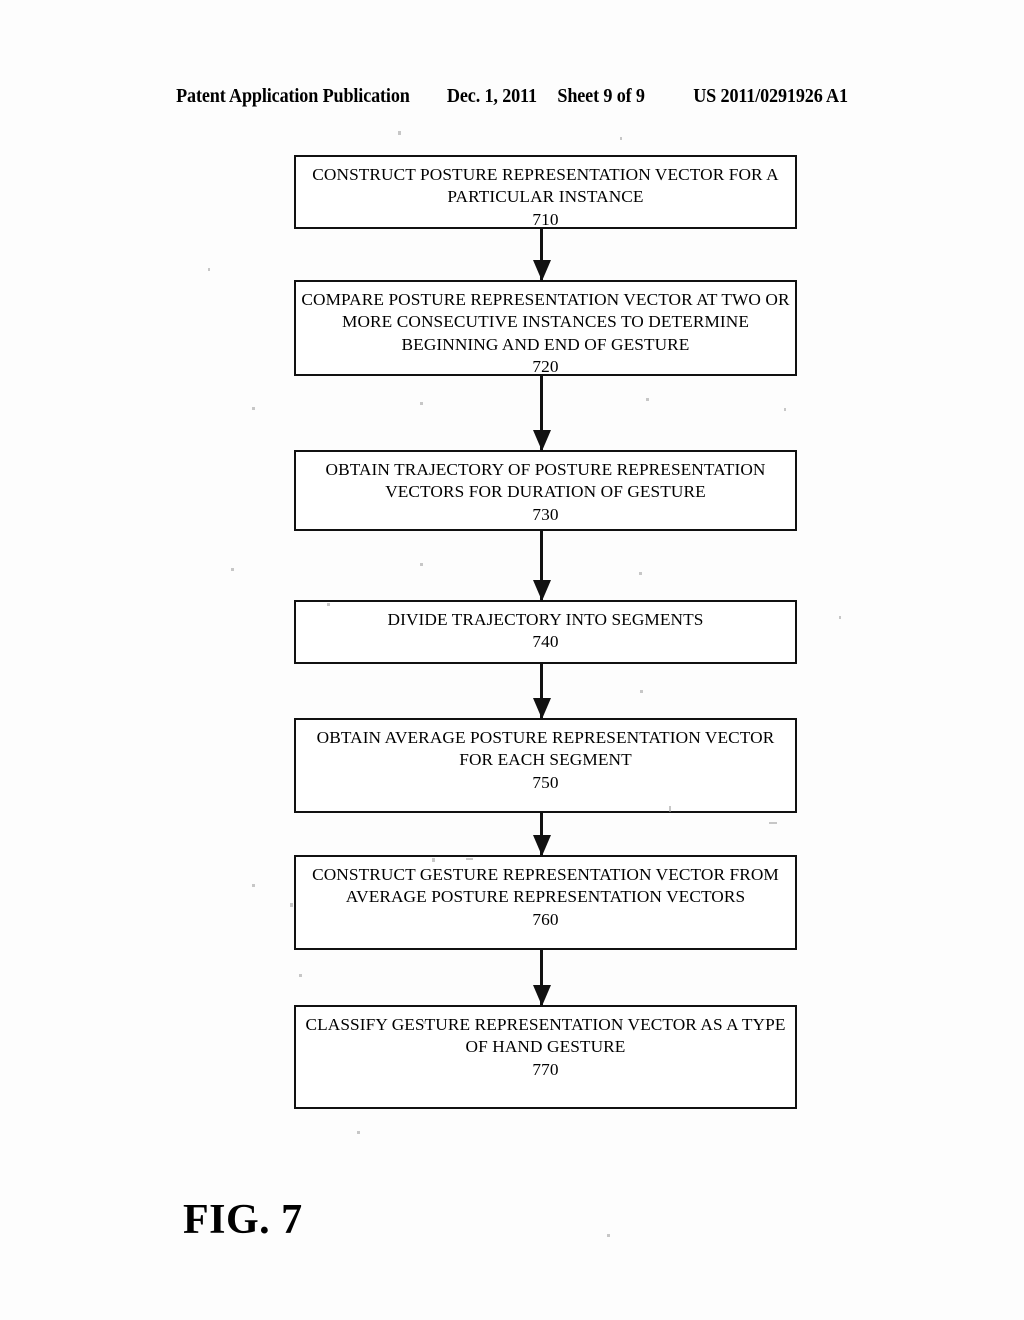 This screenshot has width=1024, height=1320. What do you see at coordinates (545, 344) in the screenshot?
I see `flowchart-step-720-line: BEGINNING AND END OF GESTURE` at bounding box center [545, 344].